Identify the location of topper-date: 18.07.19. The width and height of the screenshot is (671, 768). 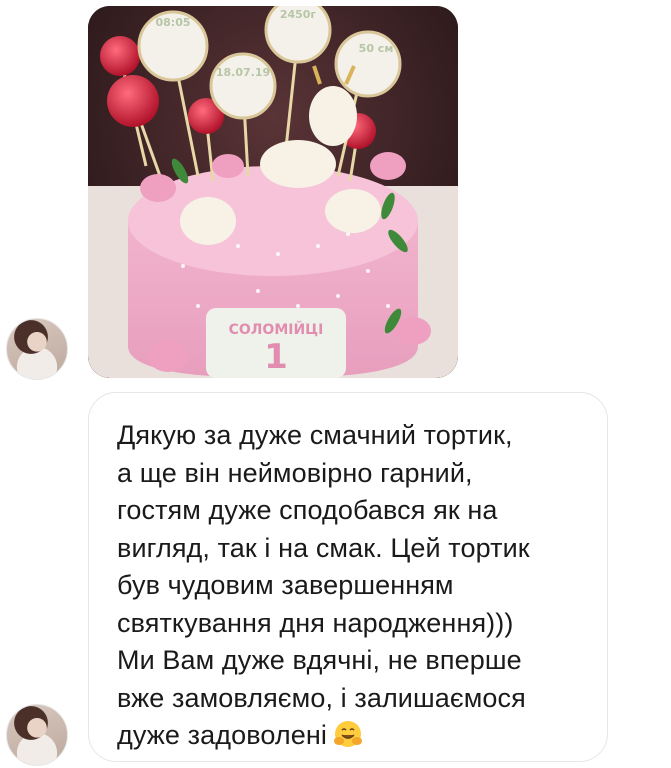
(243, 72).